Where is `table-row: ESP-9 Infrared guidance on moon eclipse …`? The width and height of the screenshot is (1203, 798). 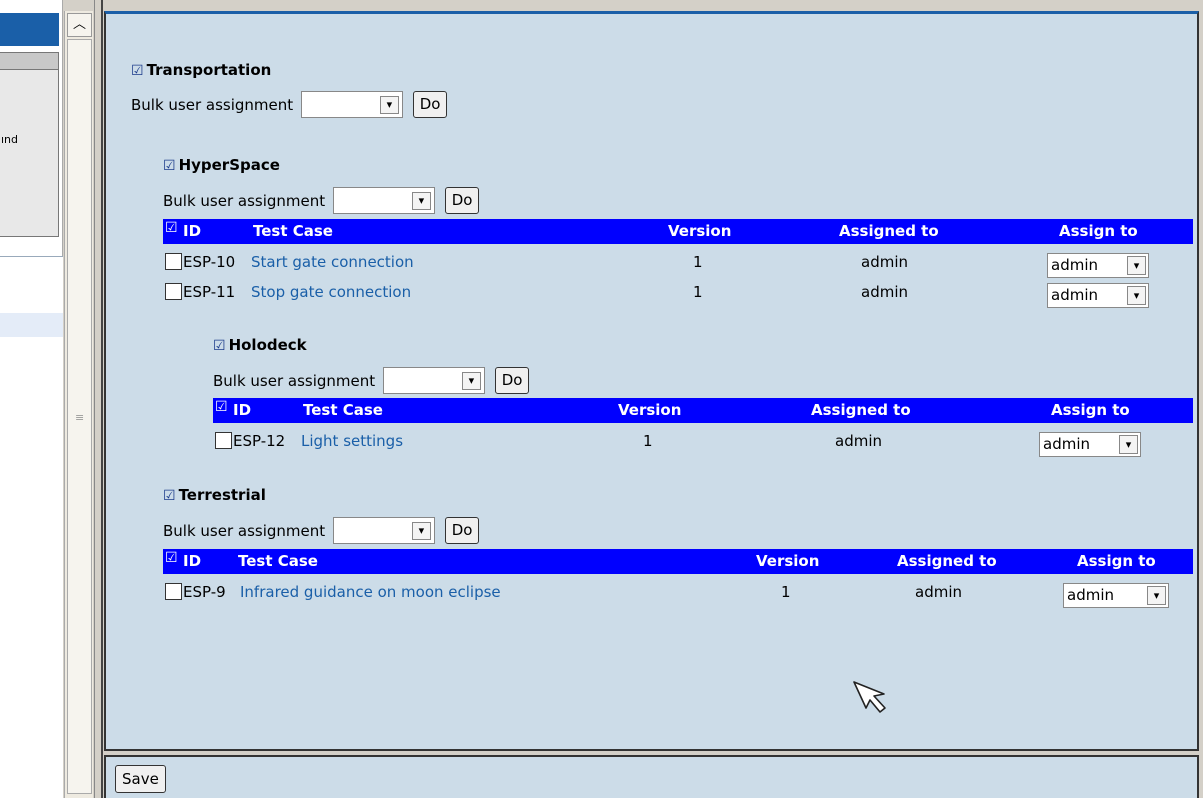
table-row: ESP-9 Infrared guidance on moon eclipse … is located at coordinates (678, 593).